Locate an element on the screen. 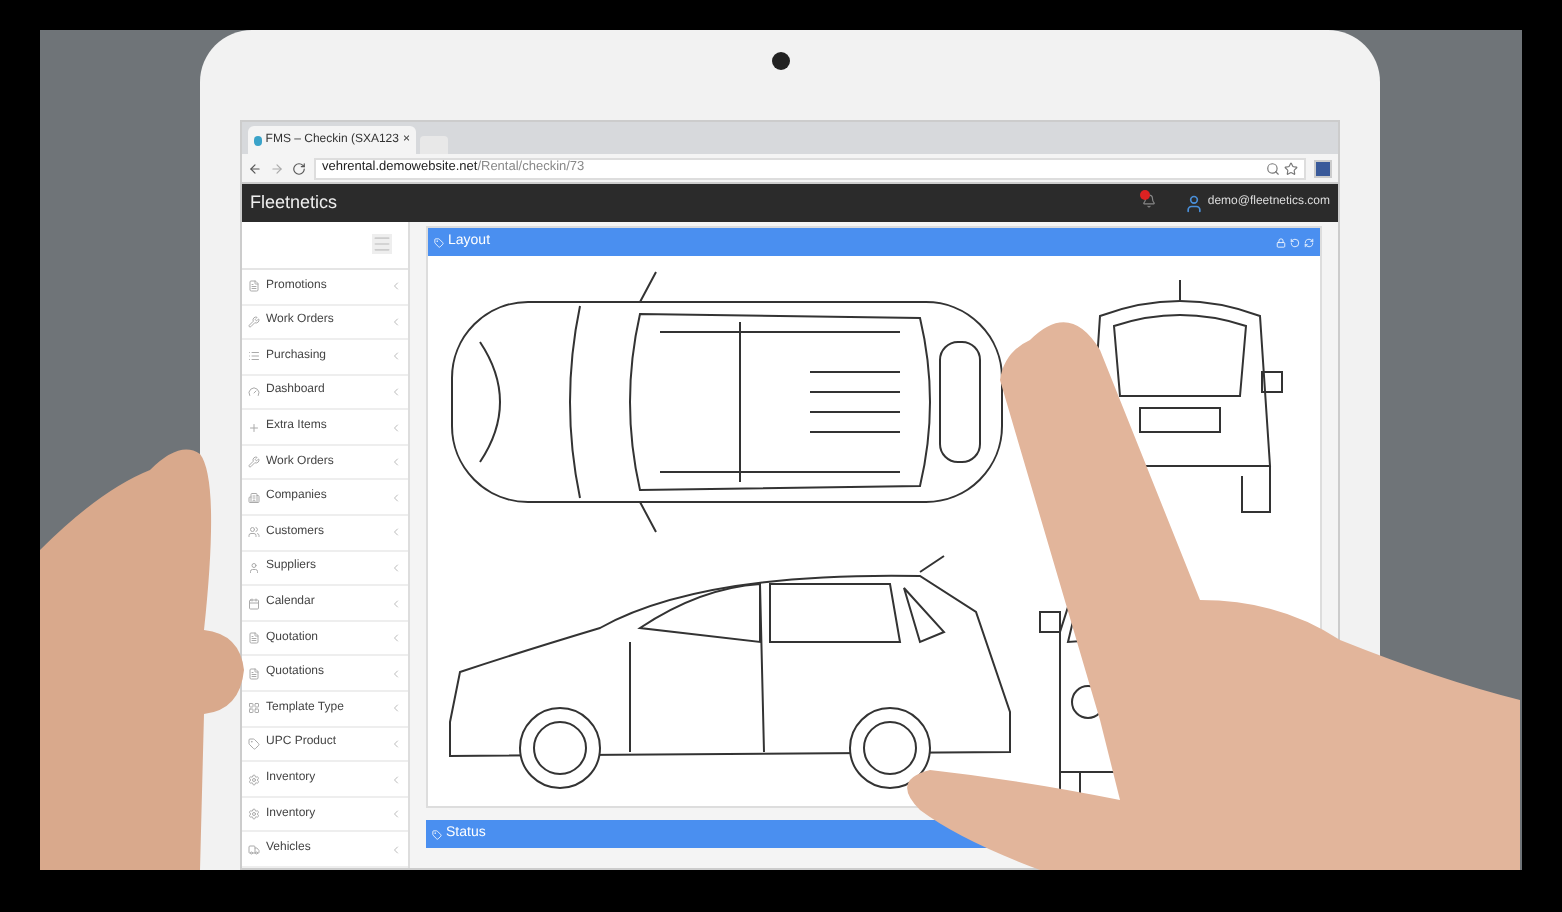  reload-icon is located at coordinates (299, 168).